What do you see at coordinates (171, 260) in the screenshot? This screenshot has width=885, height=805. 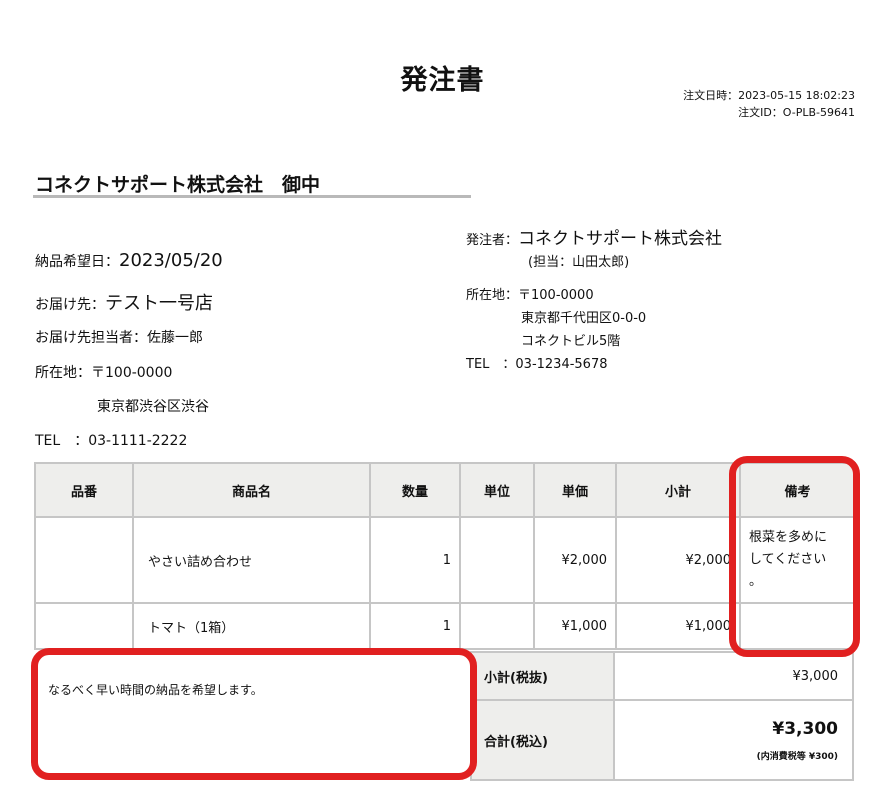 I see `delivery-date-value: 2023/05/20` at bounding box center [171, 260].